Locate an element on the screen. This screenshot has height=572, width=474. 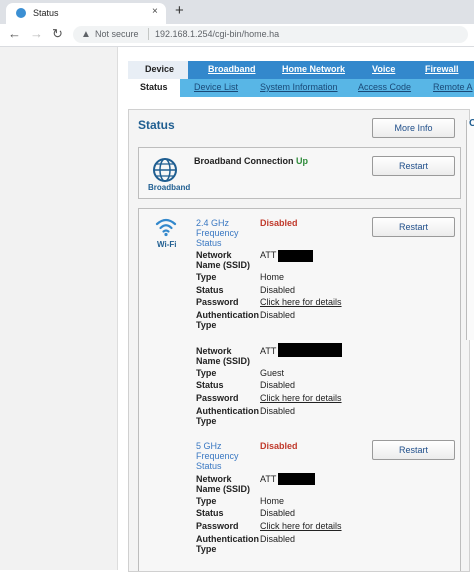
close-tab-icon: × is located at coordinates (155, 11).